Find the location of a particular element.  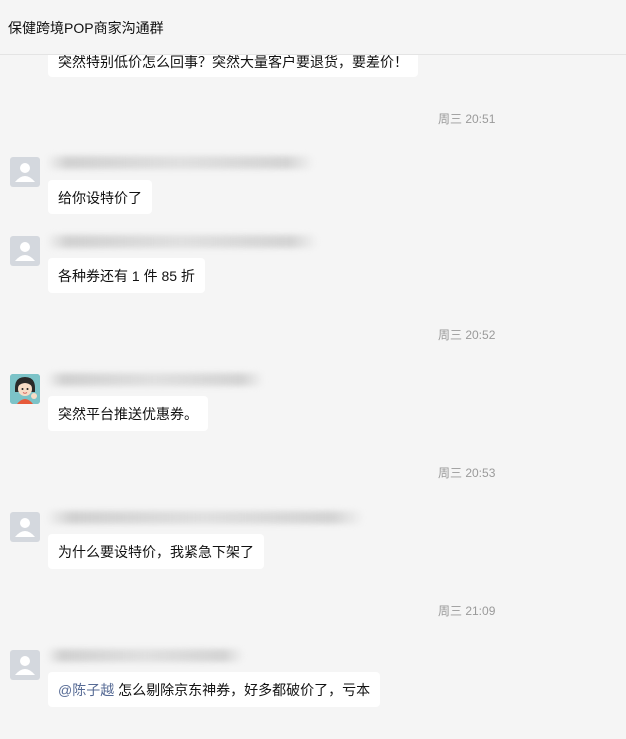

message-text: 怎么剔除京东神券，好多都破价了，亏本 is located at coordinates (242, 690).